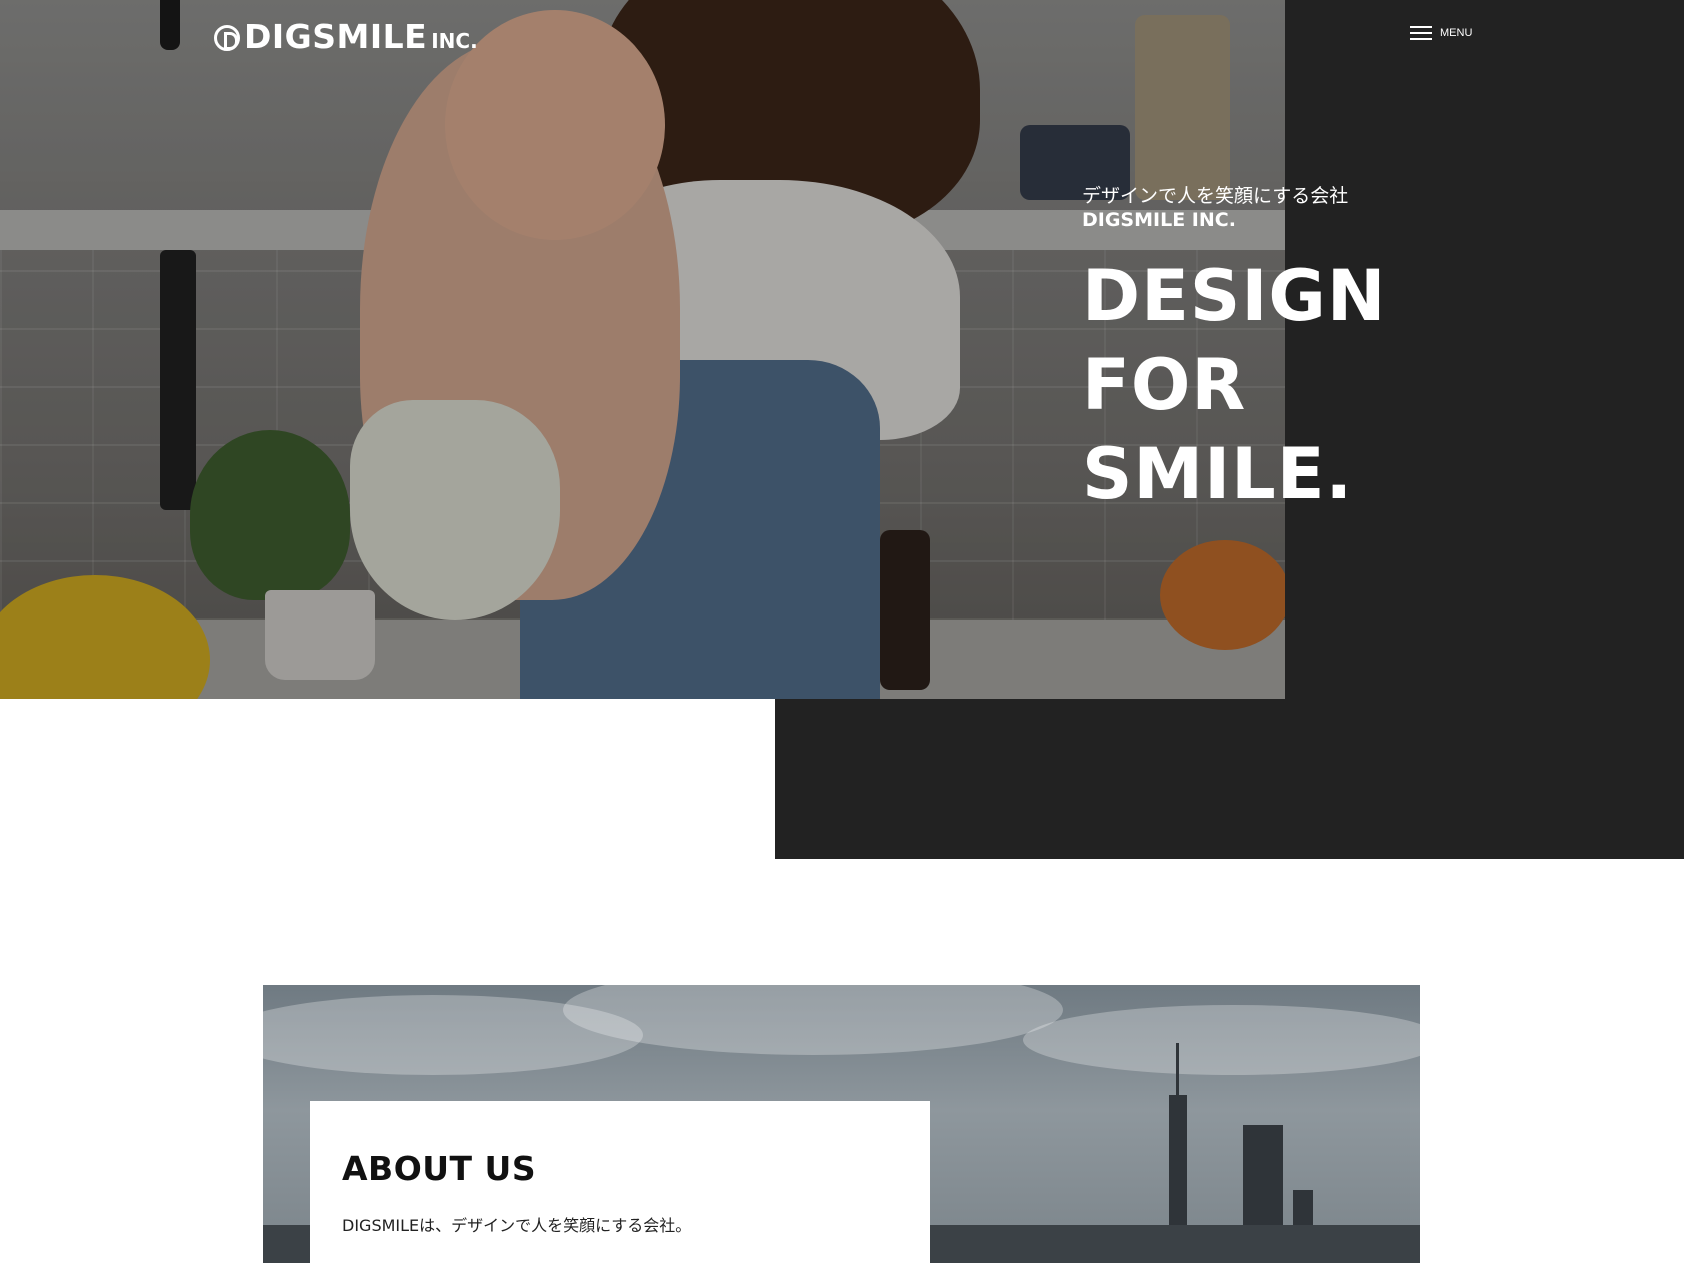 The height and width of the screenshot is (1263, 1684). What do you see at coordinates (1218, 474) in the screenshot?
I see `hero-title-line: SMILE.` at bounding box center [1218, 474].